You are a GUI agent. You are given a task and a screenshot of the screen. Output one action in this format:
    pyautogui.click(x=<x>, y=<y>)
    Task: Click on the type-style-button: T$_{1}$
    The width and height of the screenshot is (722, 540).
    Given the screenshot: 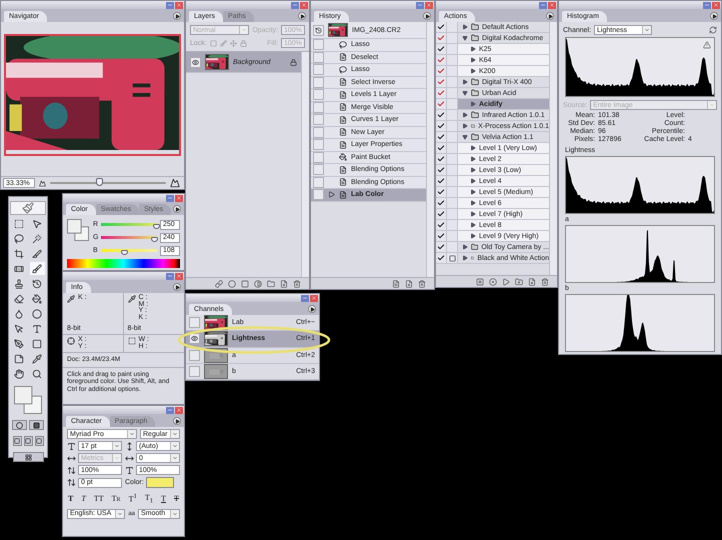 What is the action you would take?
    pyautogui.click(x=149, y=499)
    